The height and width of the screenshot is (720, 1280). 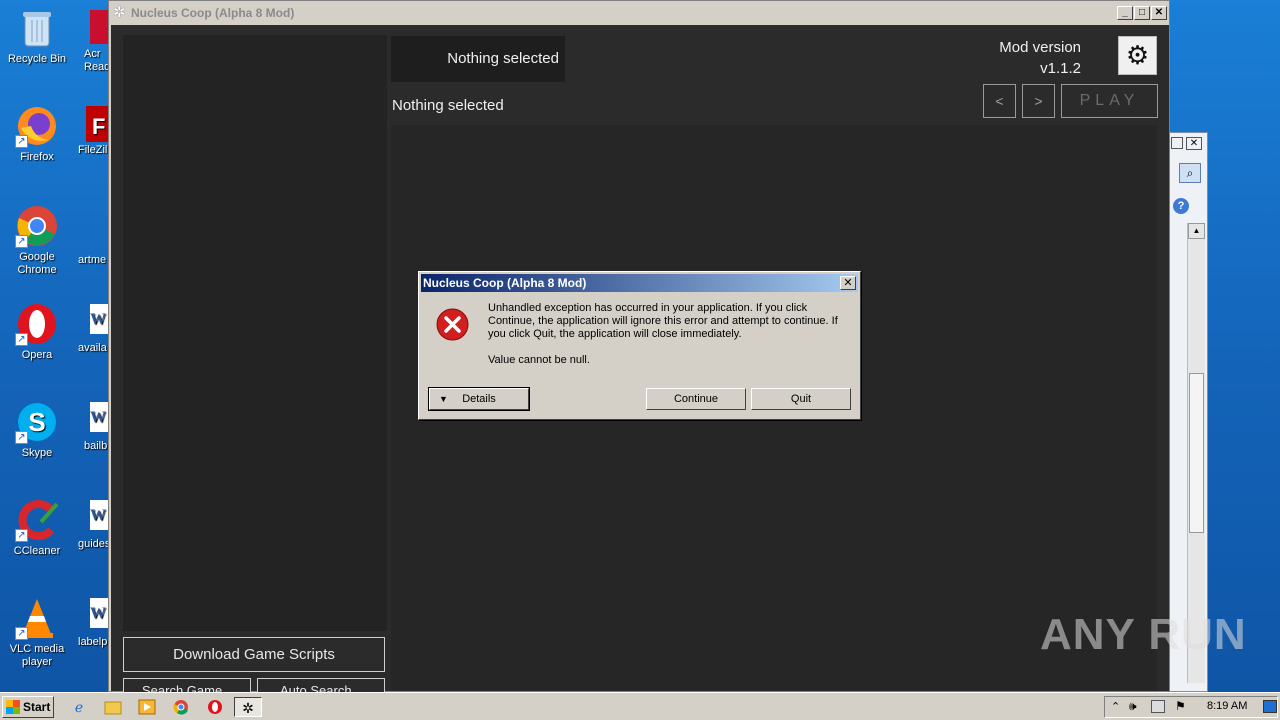 I want to click on mod-version-value: v1.1.2, so click(x=1060, y=68).